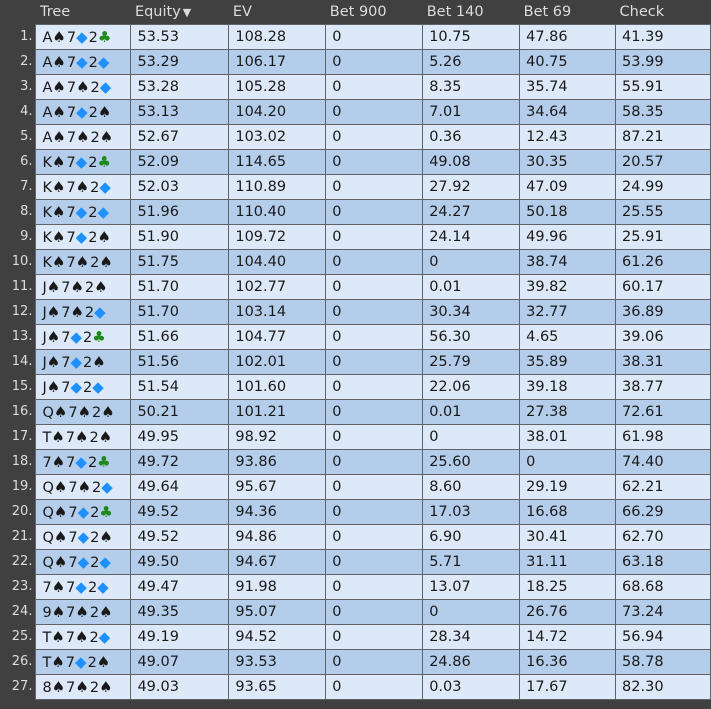 The image size is (711, 709). Describe the element at coordinates (277, 462) in the screenshot. I see `cell-ev: 93.86` at that location.